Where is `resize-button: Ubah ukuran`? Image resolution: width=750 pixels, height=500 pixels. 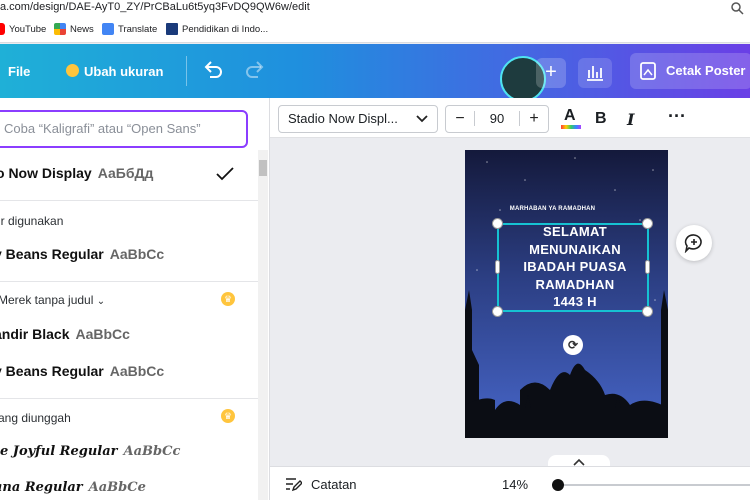 resize-button: Ubah ukuran is located at coordinates (123, 71).